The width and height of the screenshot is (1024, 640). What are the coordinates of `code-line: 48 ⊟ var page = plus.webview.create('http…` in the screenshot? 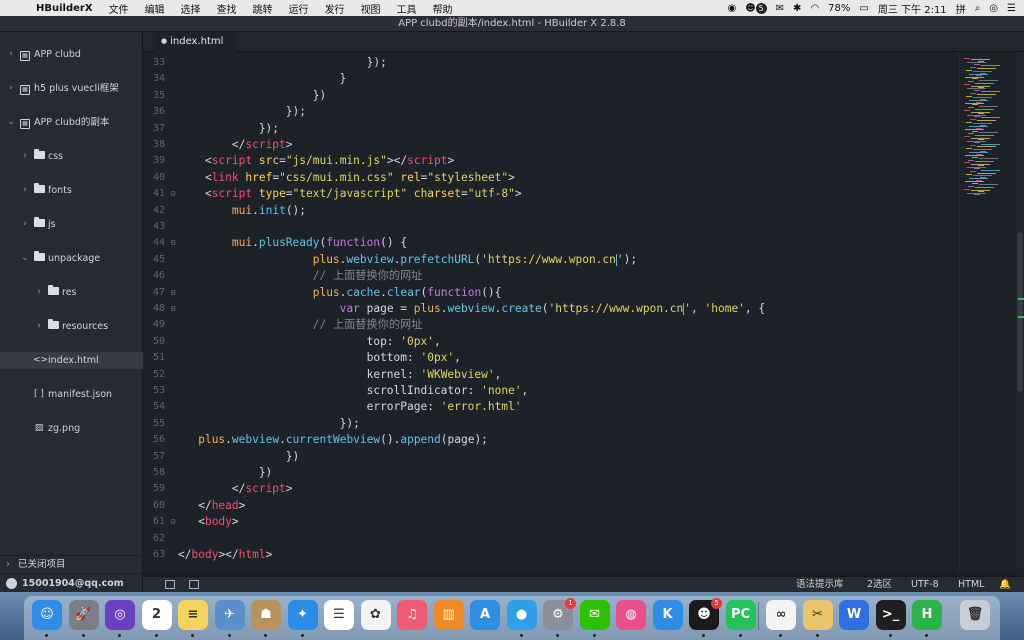 It's located at (551, 309).